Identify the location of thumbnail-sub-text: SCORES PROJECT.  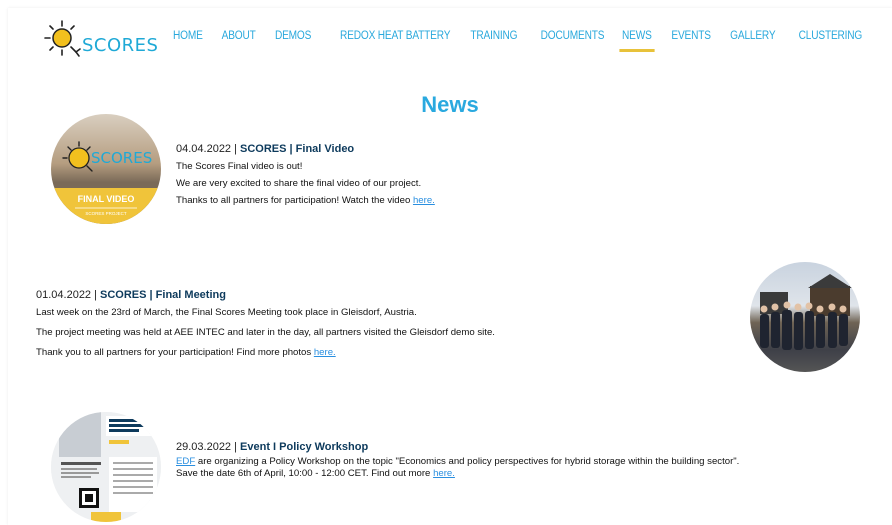
(106, 213).